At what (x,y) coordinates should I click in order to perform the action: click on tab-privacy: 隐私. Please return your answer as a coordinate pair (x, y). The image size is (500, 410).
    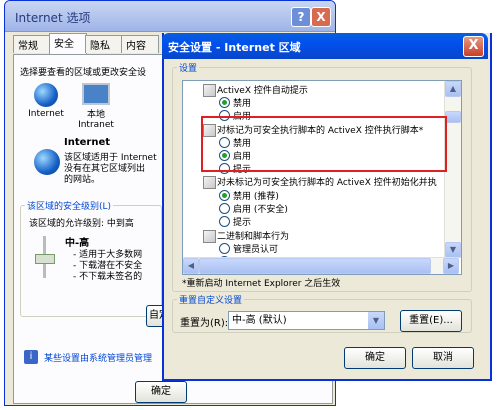
    Looking at the image, I should click on (104, 44).